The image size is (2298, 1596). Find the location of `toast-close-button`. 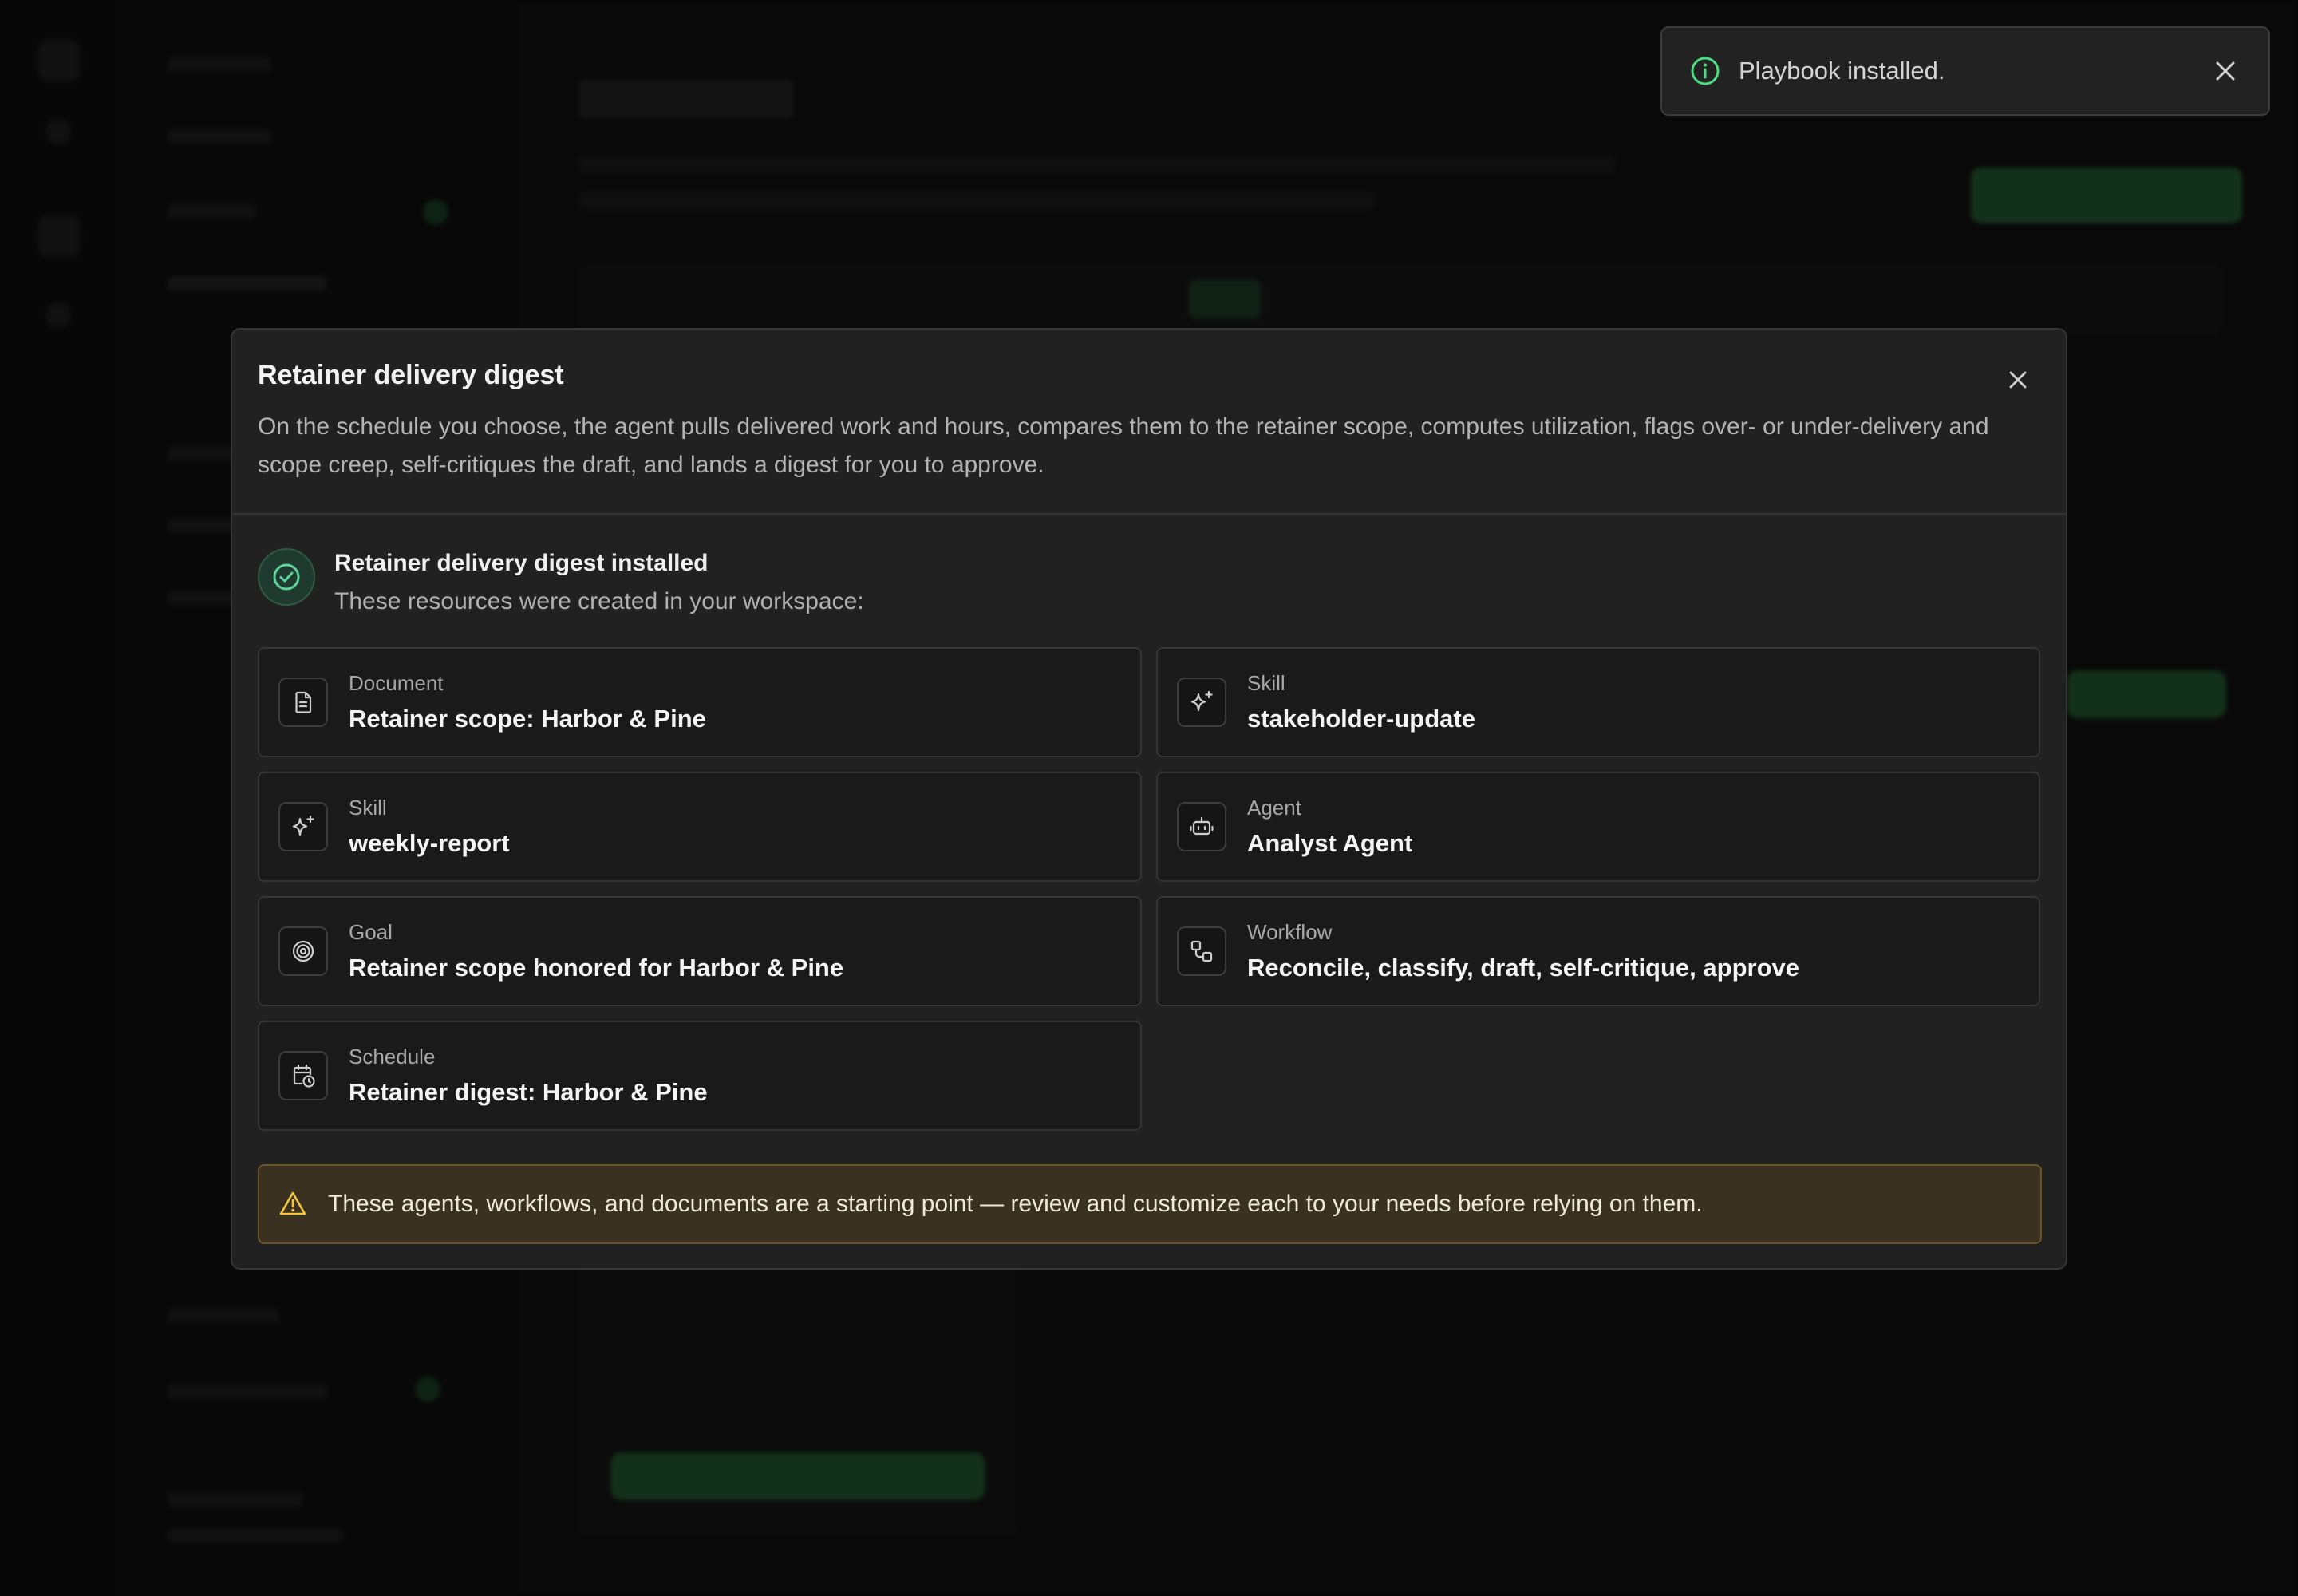

toast-close-button is located at coordinates (2225, 71).